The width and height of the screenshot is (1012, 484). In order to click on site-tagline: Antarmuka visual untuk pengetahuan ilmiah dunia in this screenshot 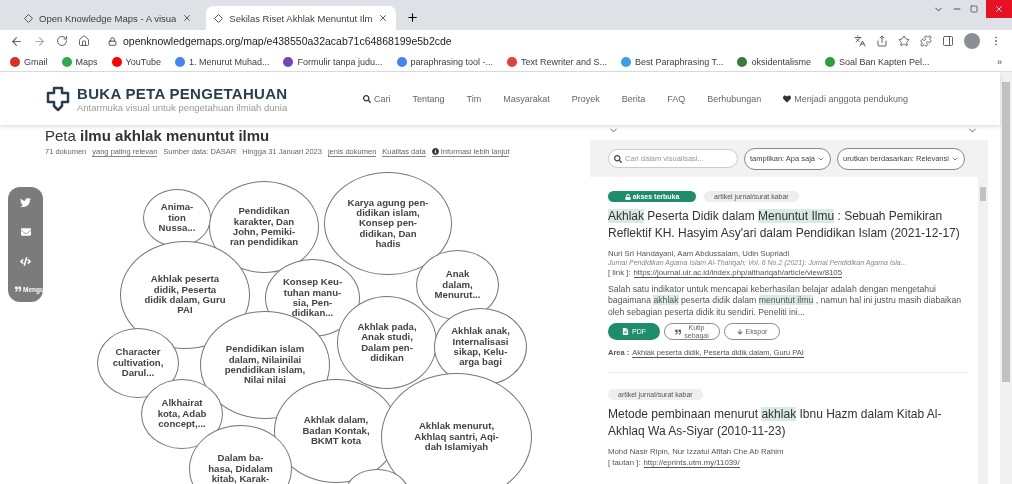, I will do `click(182, 107)`.